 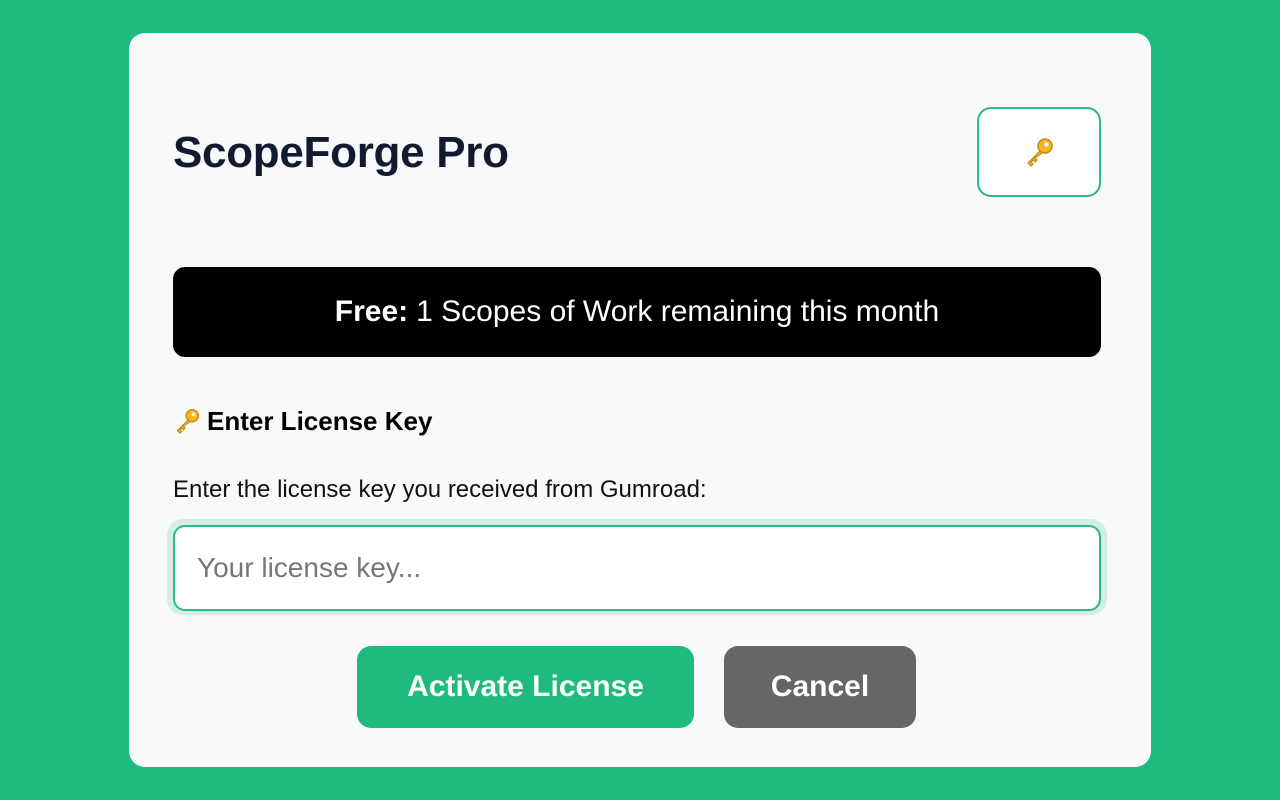 What do you see at coordinates (678, 311) in the screenshot?
I see `status-message: 1 Scopes of Work remaining this month` at bounding box center [678, 311].